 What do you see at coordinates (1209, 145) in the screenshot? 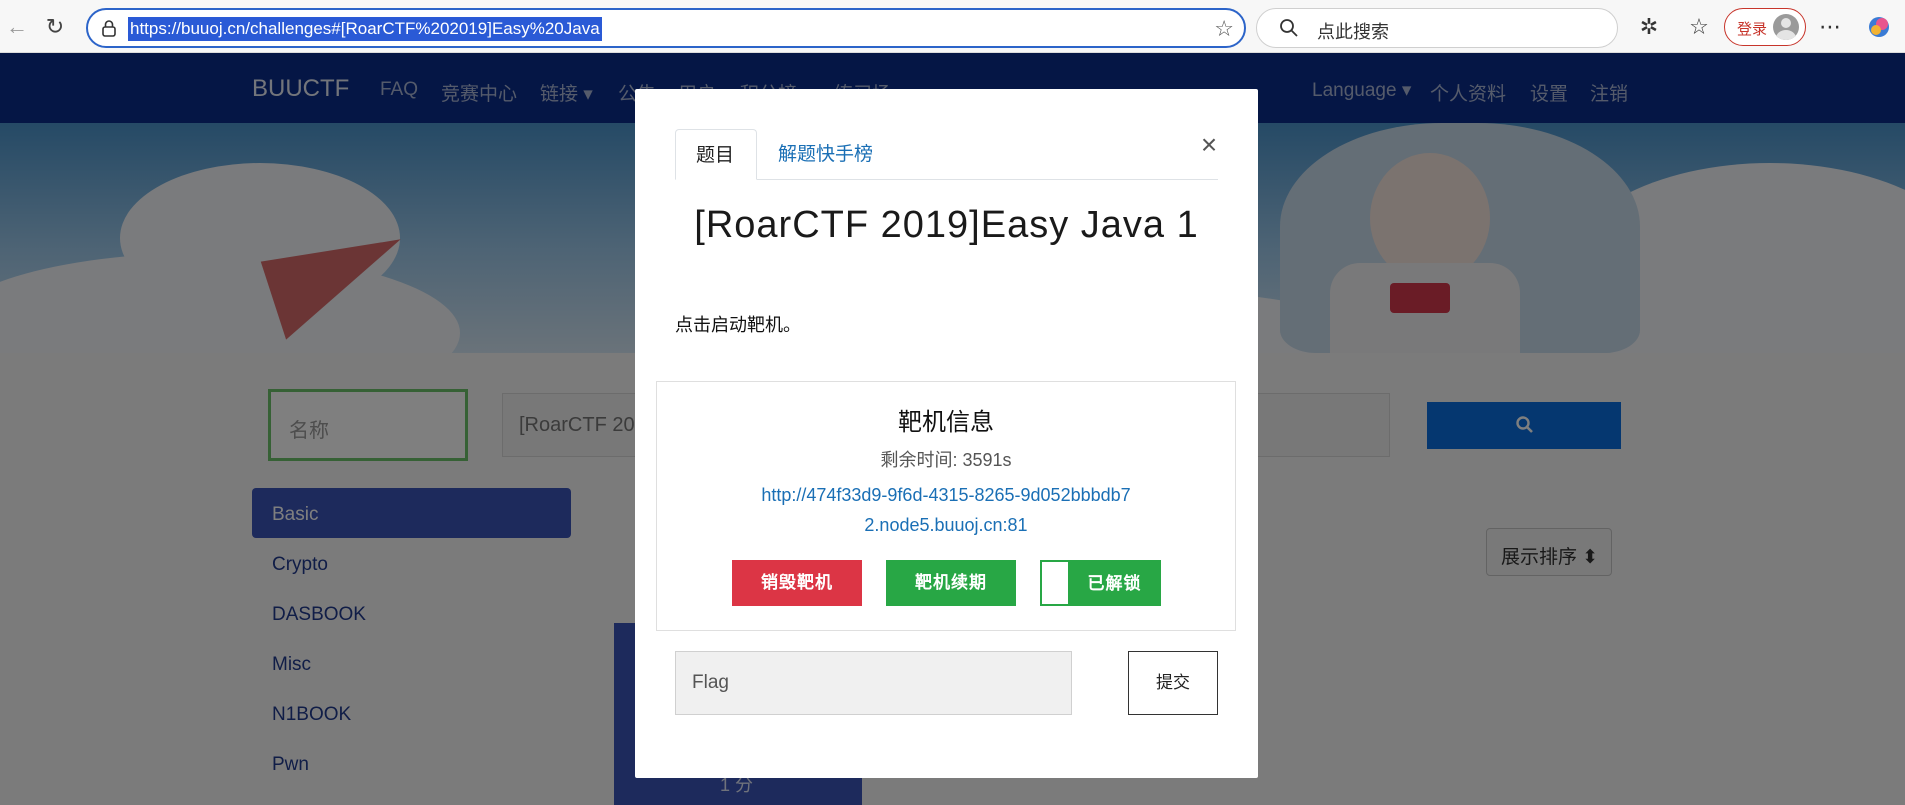
I see `close-icon: ×` at bounding box center [1209, 145].